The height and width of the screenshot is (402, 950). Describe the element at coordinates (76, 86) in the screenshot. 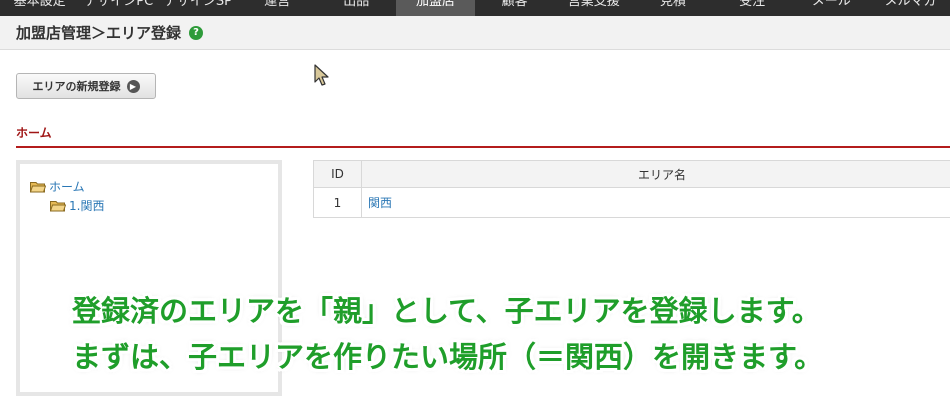

I see `new-area-button-label: エリアの新規登録` at that location.